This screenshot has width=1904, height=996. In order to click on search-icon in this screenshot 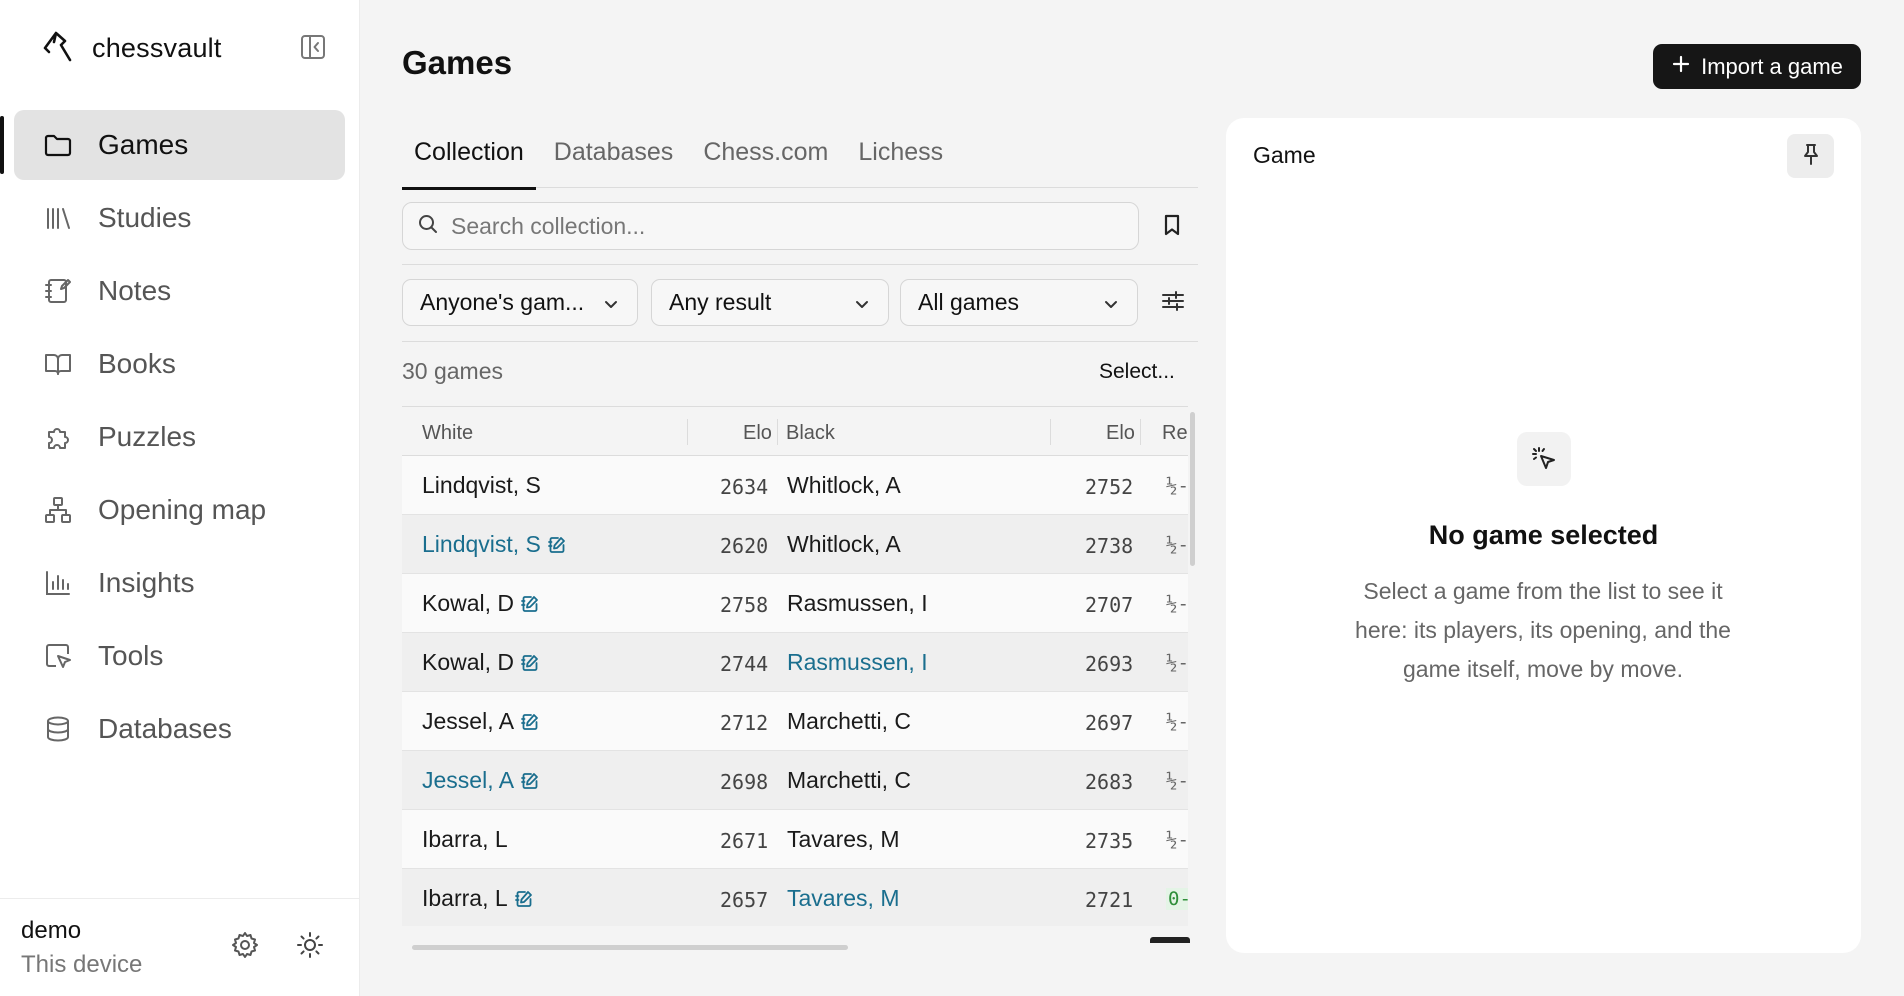, I will do `click(428, 226)`.